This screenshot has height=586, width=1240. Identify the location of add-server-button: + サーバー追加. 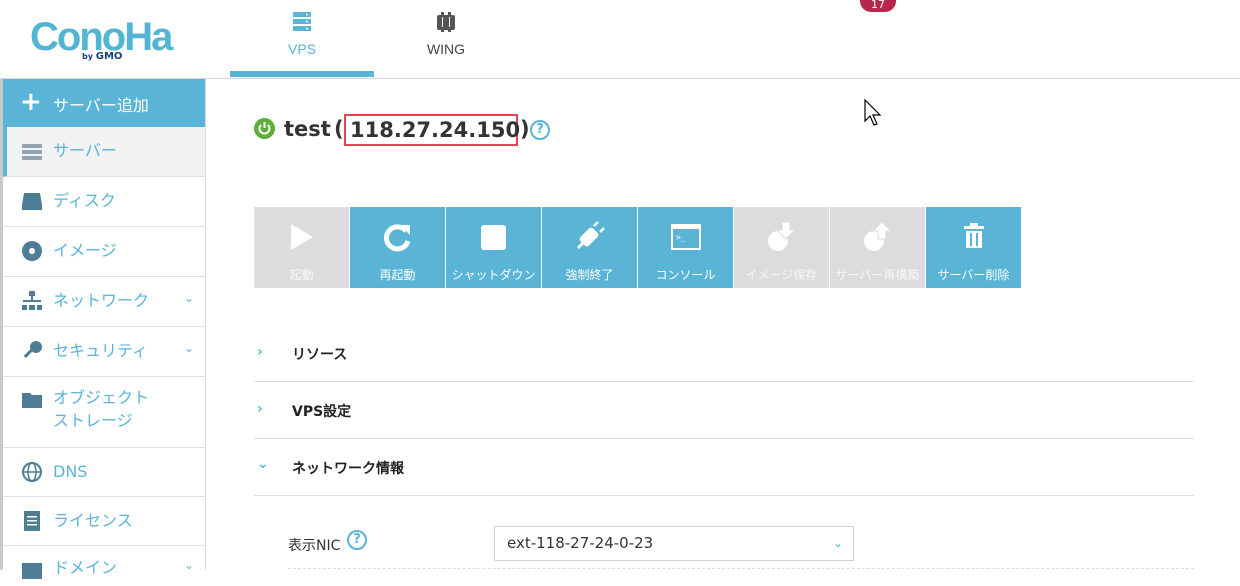
(104, 103).